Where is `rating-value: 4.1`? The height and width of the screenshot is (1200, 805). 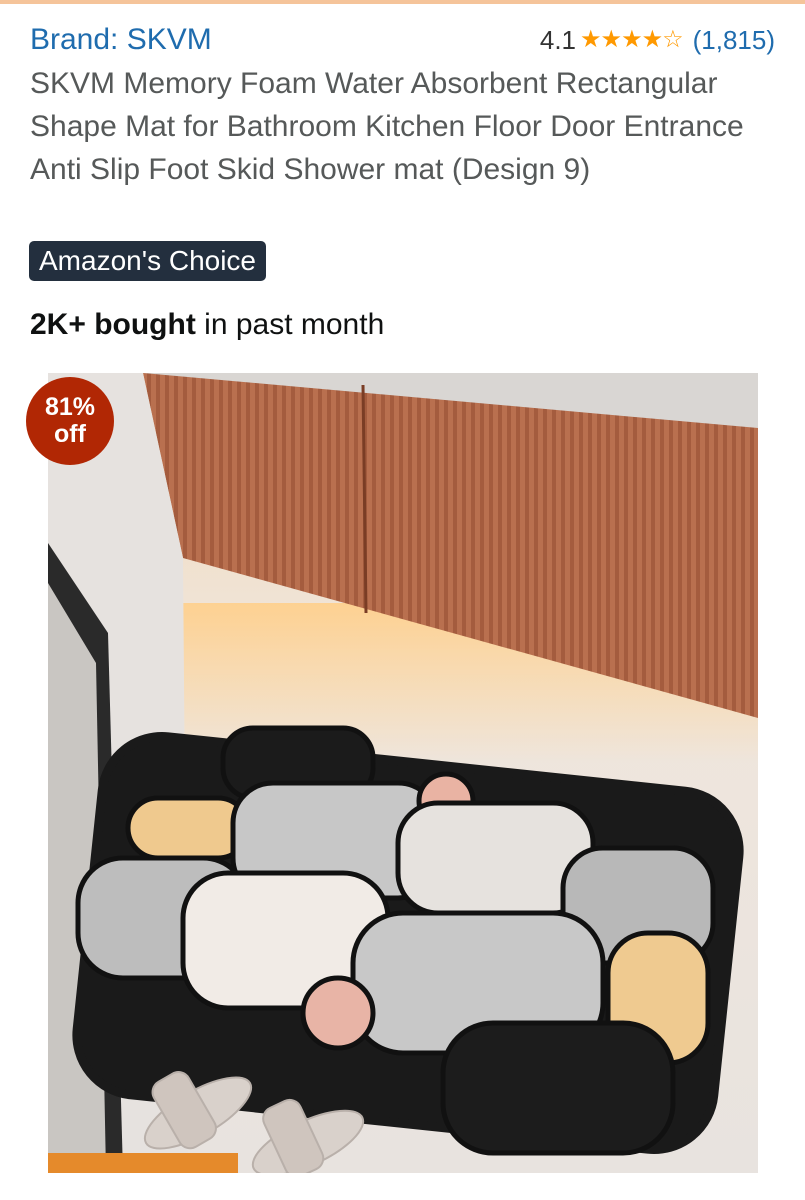 rating-value: 4.1 is located at coordinates (558, 39).